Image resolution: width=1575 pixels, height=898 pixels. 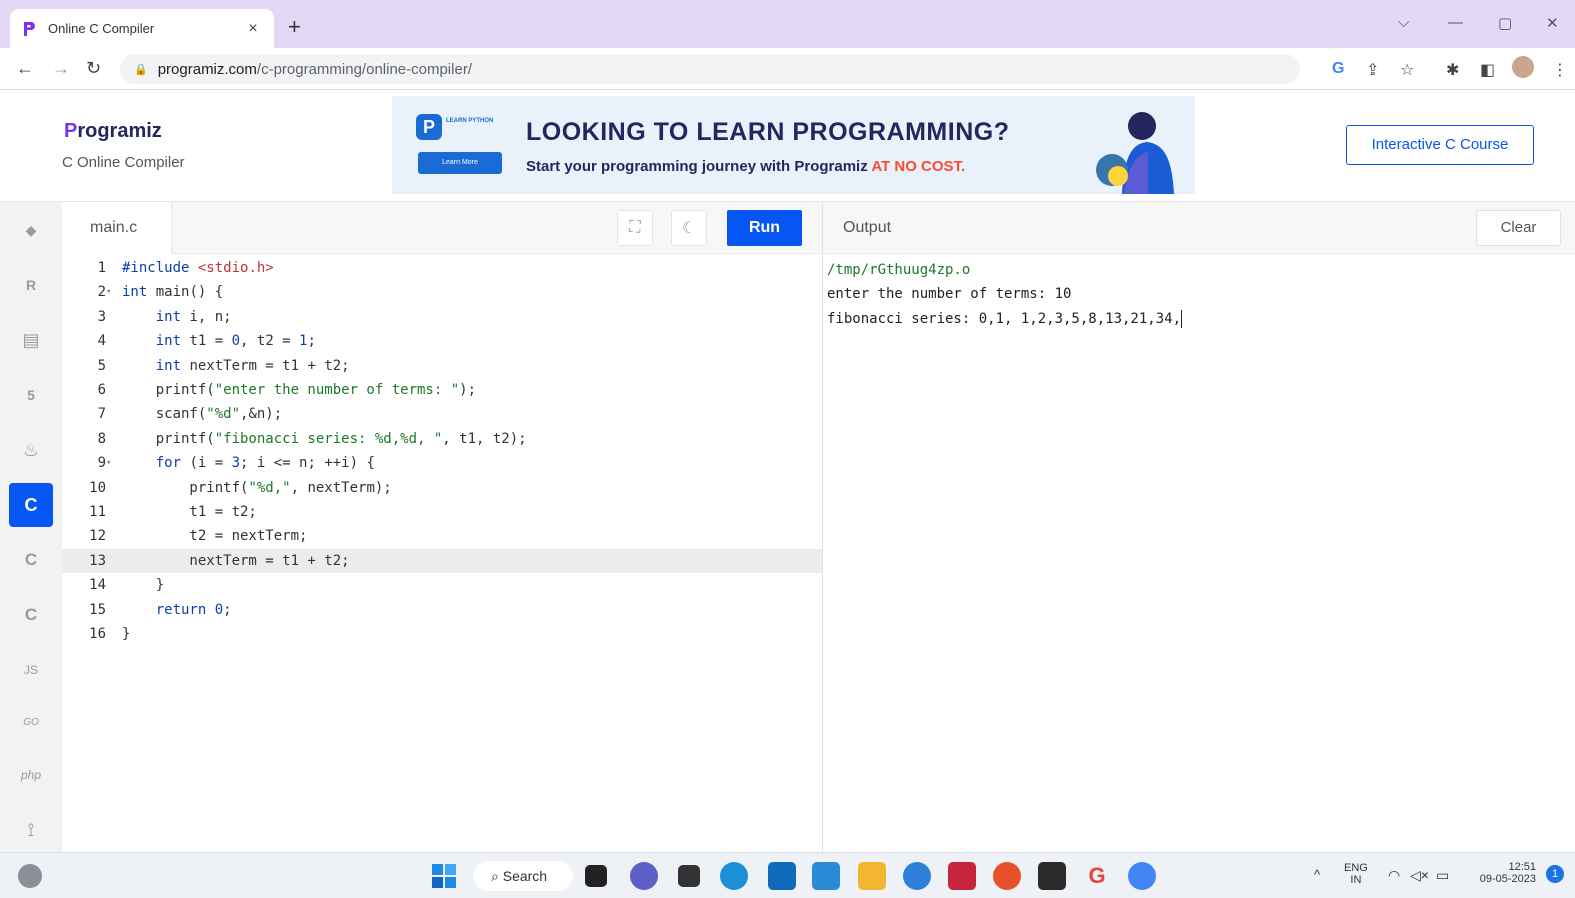 What do you see at coordinates (61, 68) in the screenshot?
I see `forward-icon: →` at bounding box center [61, 68].